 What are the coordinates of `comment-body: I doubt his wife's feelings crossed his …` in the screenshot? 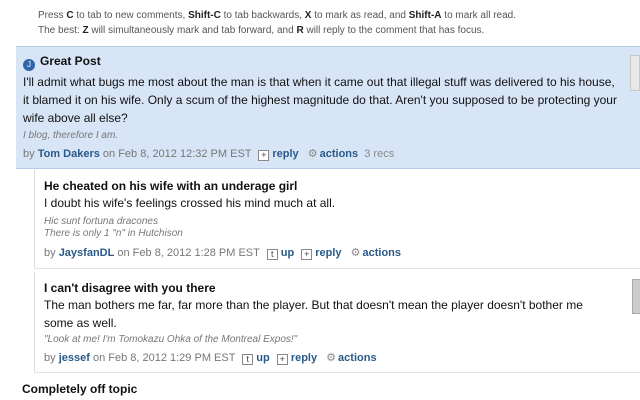 It's located at (190, 203).